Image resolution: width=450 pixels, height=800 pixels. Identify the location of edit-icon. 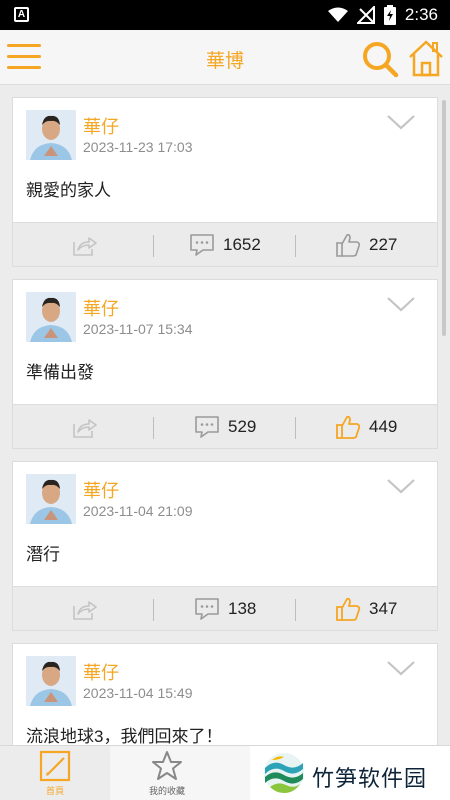
(55, 766).